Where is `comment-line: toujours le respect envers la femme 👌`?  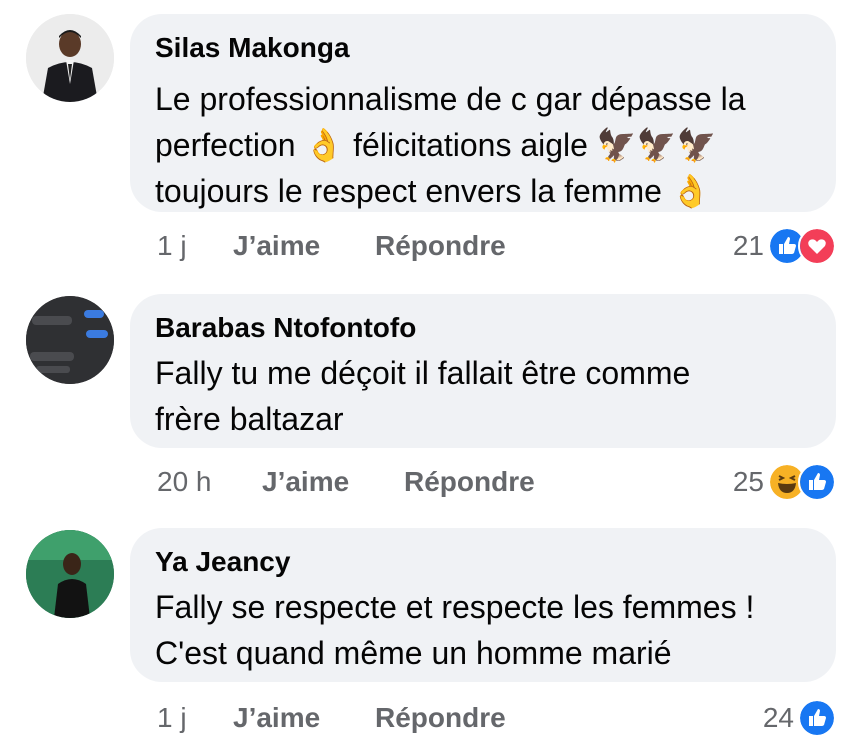
comment-line: toujours le respect envers la femme 👌 is located at coordinates (433, 191).